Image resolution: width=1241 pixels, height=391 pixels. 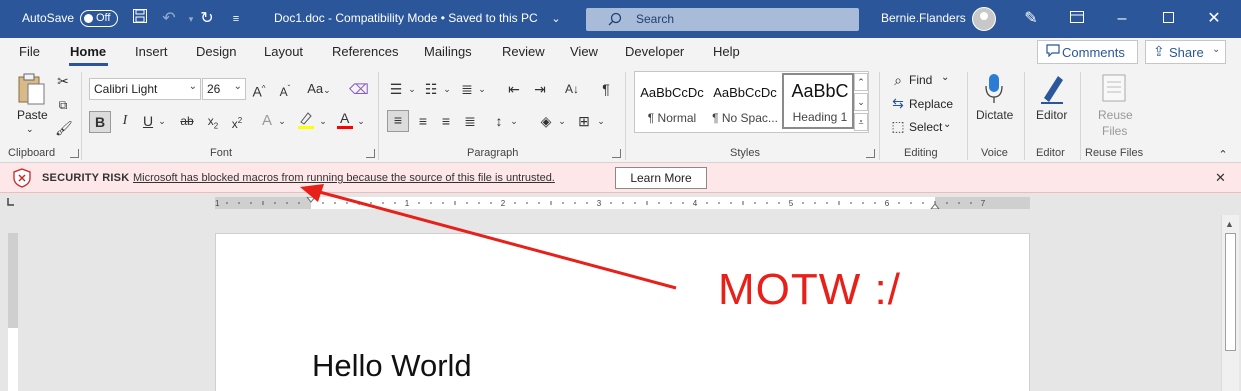 I want to click on shrink-font-icon: Aˇ, so click(x=285, y=90).